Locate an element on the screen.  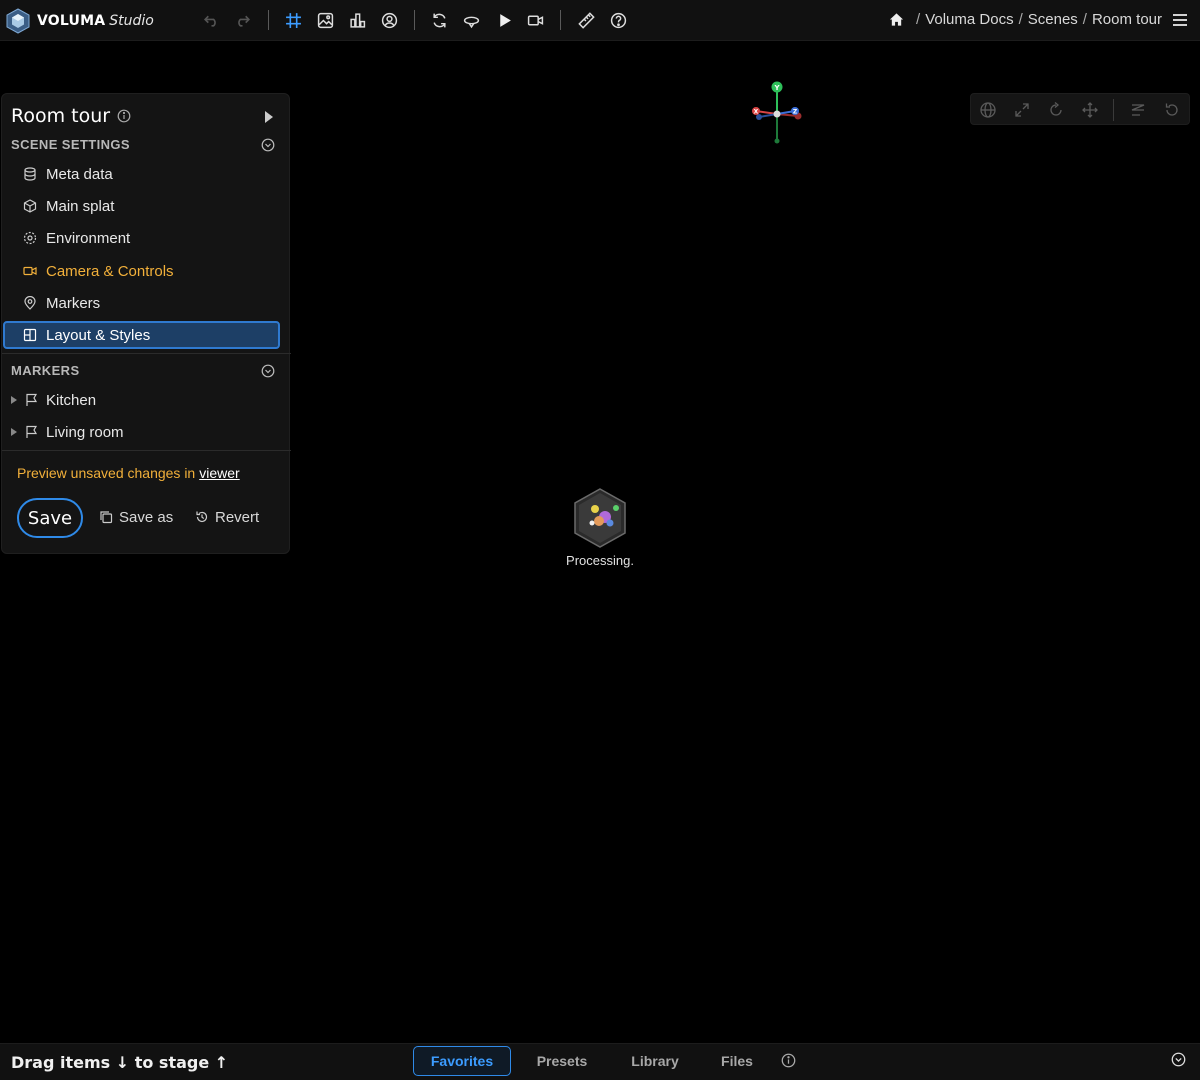
menu-item-camera-controls: Camera & Controls is located at coordinates (141, 271).